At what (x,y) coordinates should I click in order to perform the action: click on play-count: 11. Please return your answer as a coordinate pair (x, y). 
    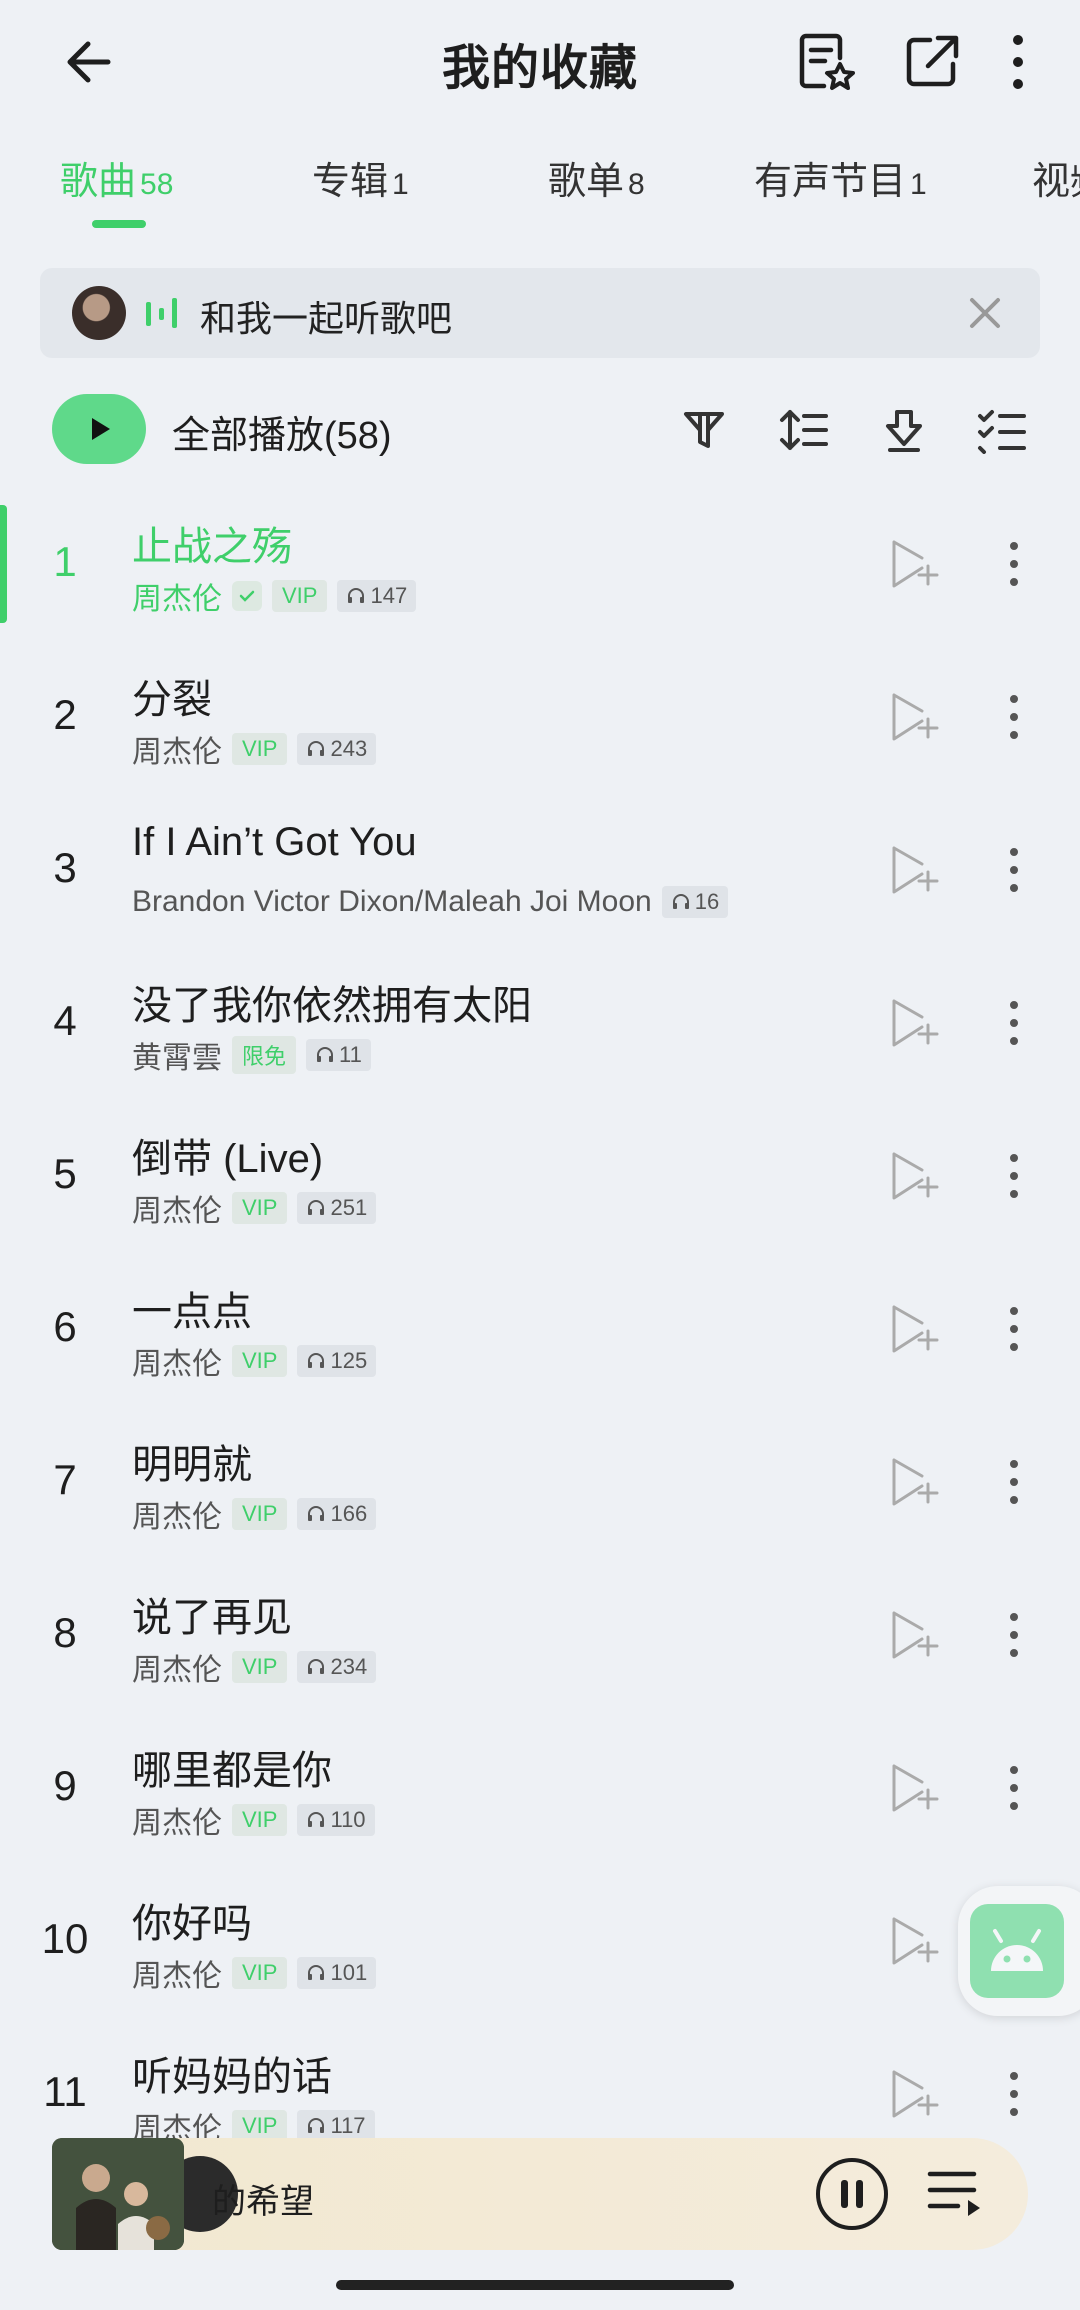
    Looking at the image, I should click on (338, 1055).